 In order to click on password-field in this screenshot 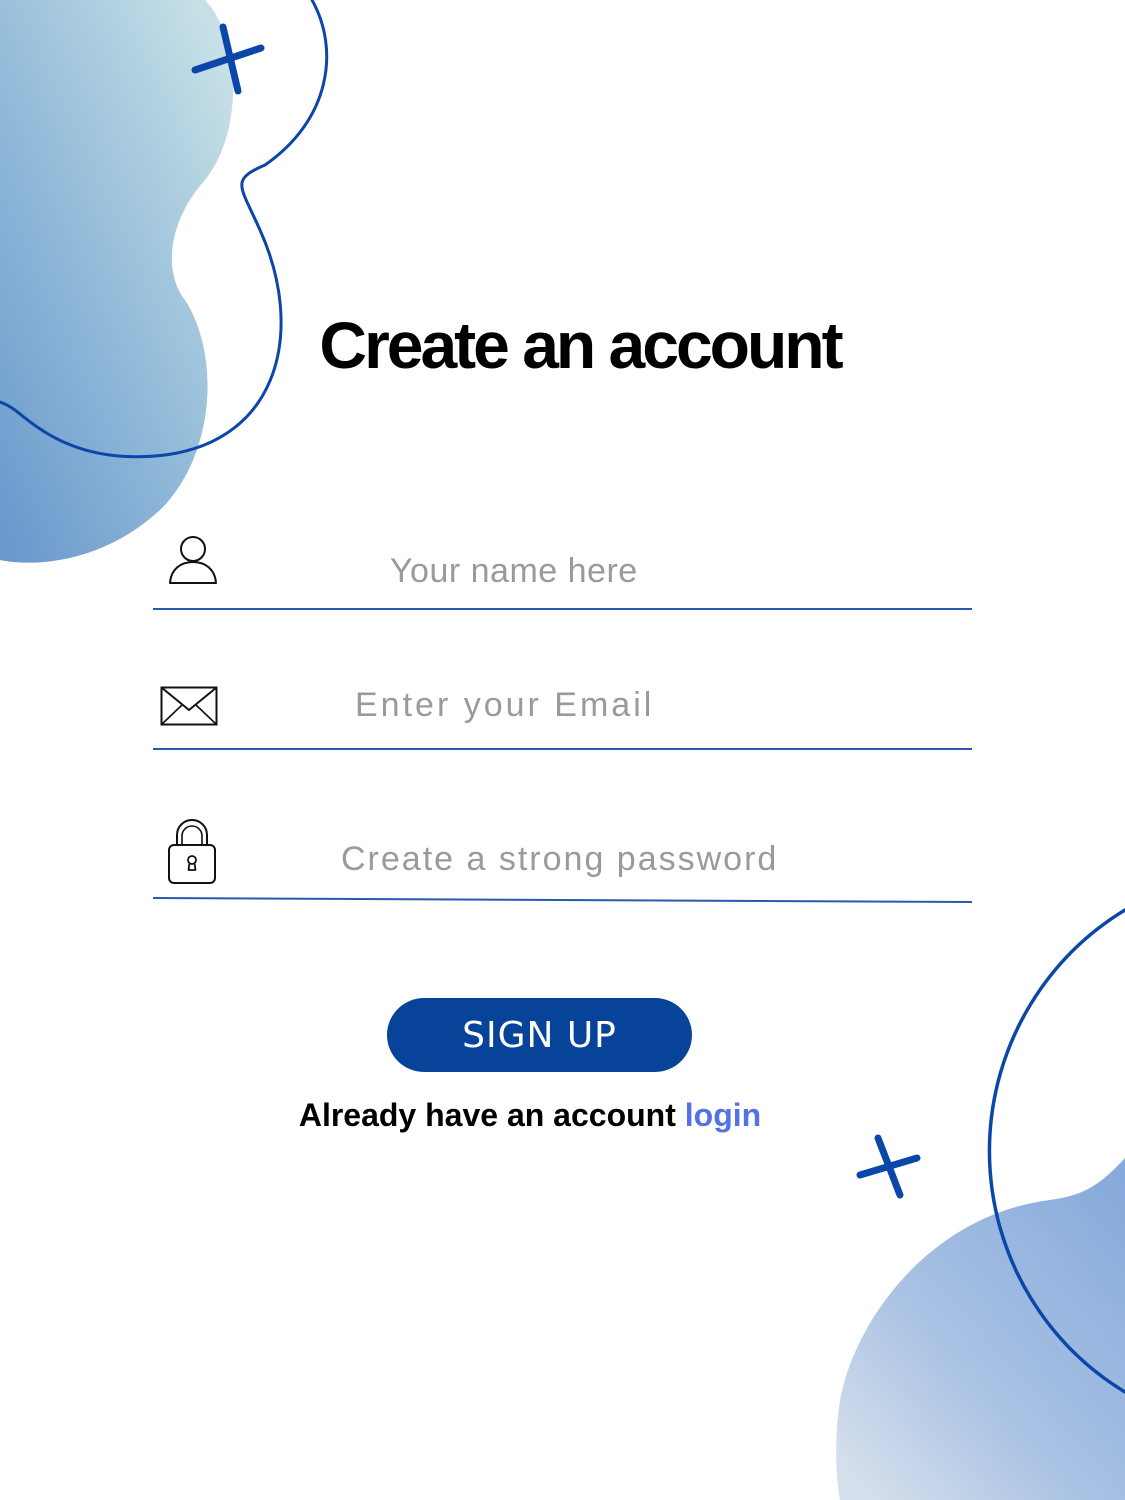, I will do `click(562, 862)`.